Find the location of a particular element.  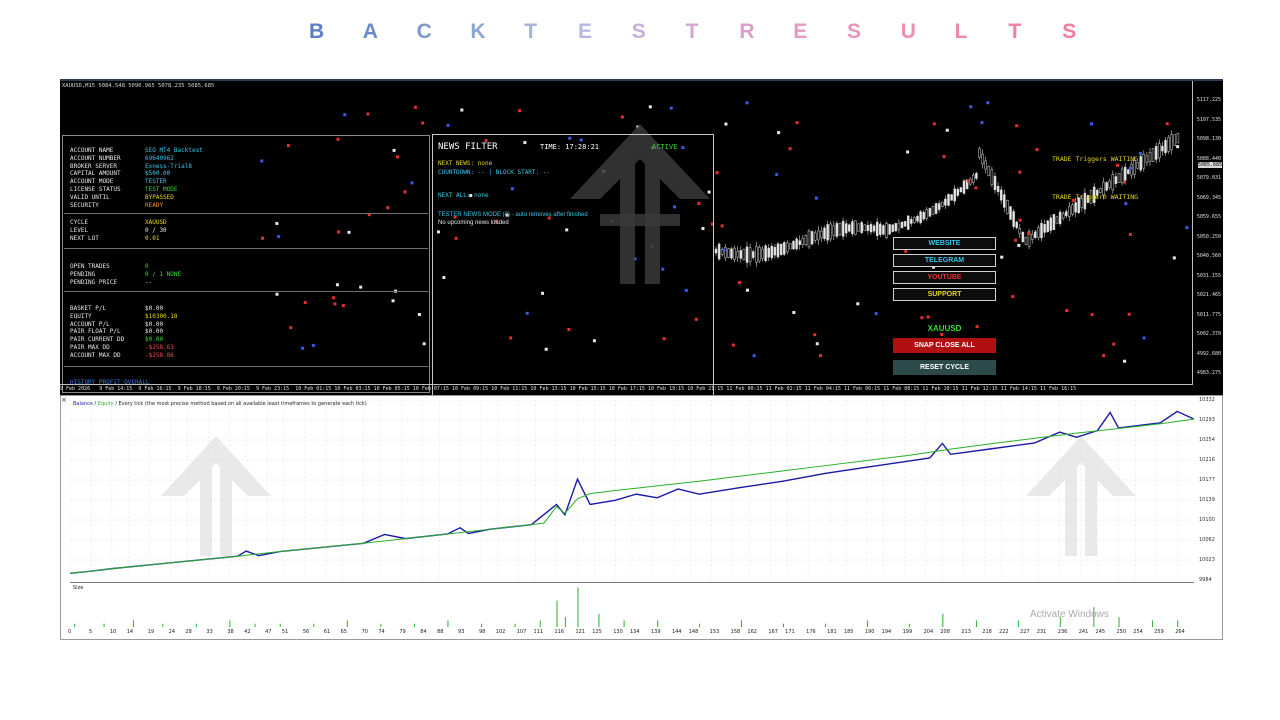

row-label: NEXT LOT is located at coordinates (84, 238).